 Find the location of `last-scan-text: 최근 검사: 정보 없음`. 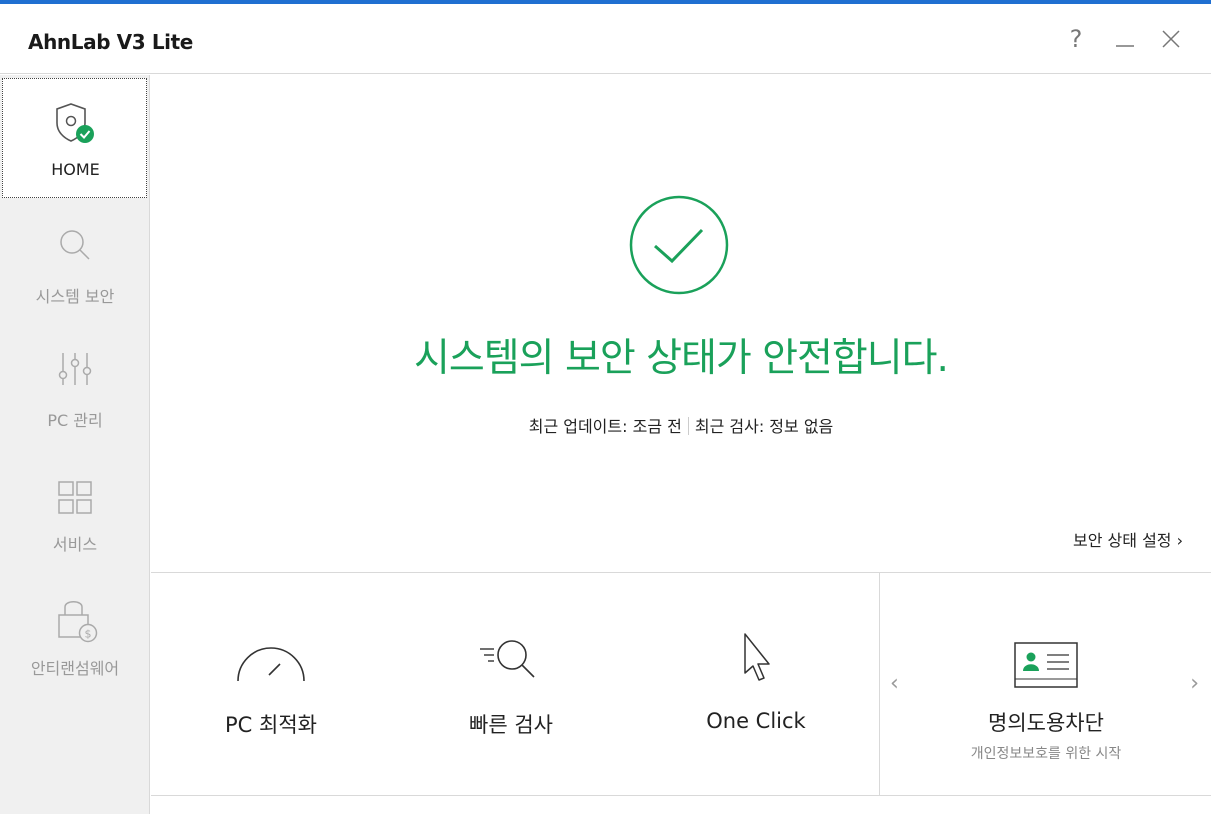

last-scan-text: 최근 검사: 정보 없음 is located at coordinates (764, 426).